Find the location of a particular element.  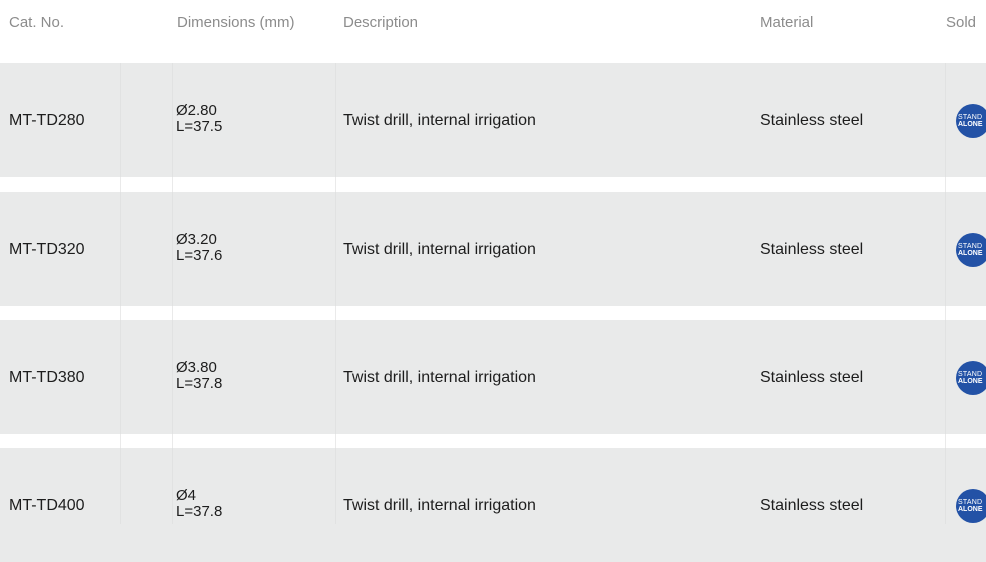

diameter: Ø3.20 is located at coordinates (196, 239).